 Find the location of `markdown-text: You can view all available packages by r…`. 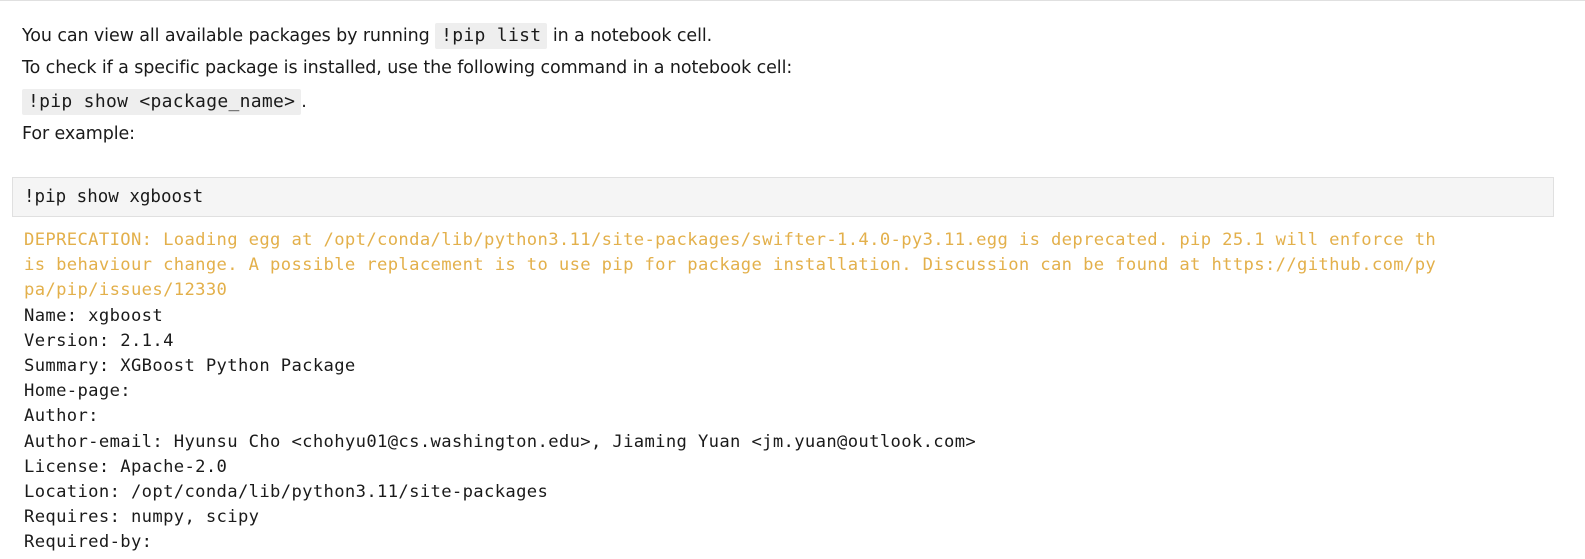

markdown-text: You can view all available packages by r… is located at coordinates (229, 36).